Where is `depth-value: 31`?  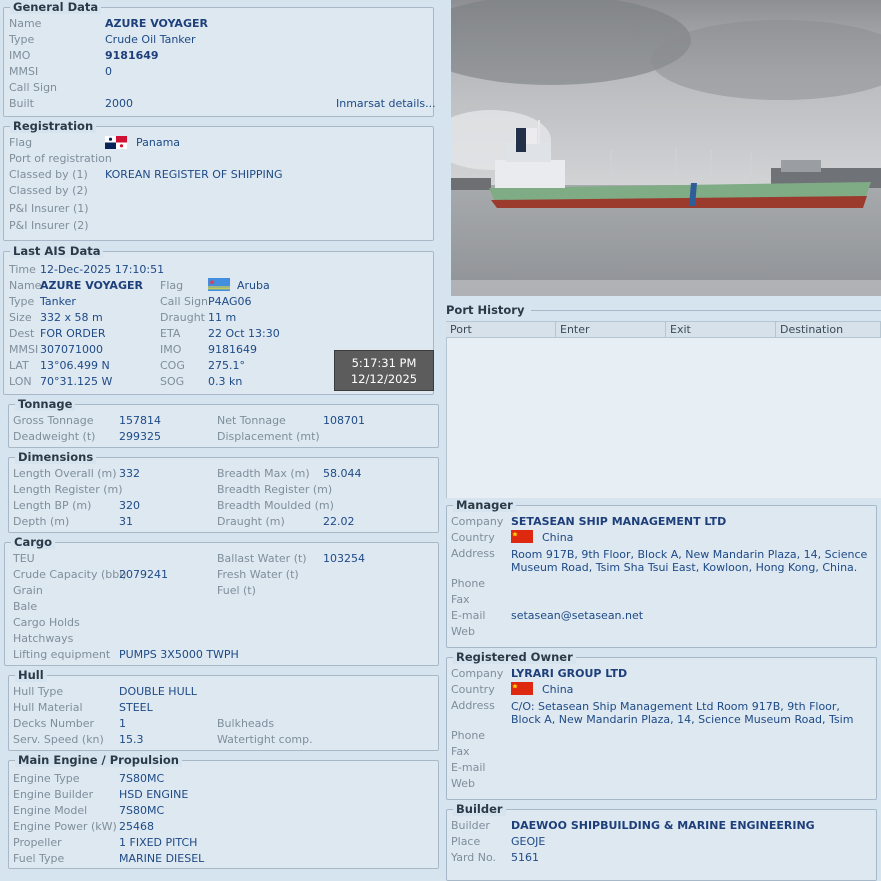
depth-value: 31 is located at coordinates (126, 521).